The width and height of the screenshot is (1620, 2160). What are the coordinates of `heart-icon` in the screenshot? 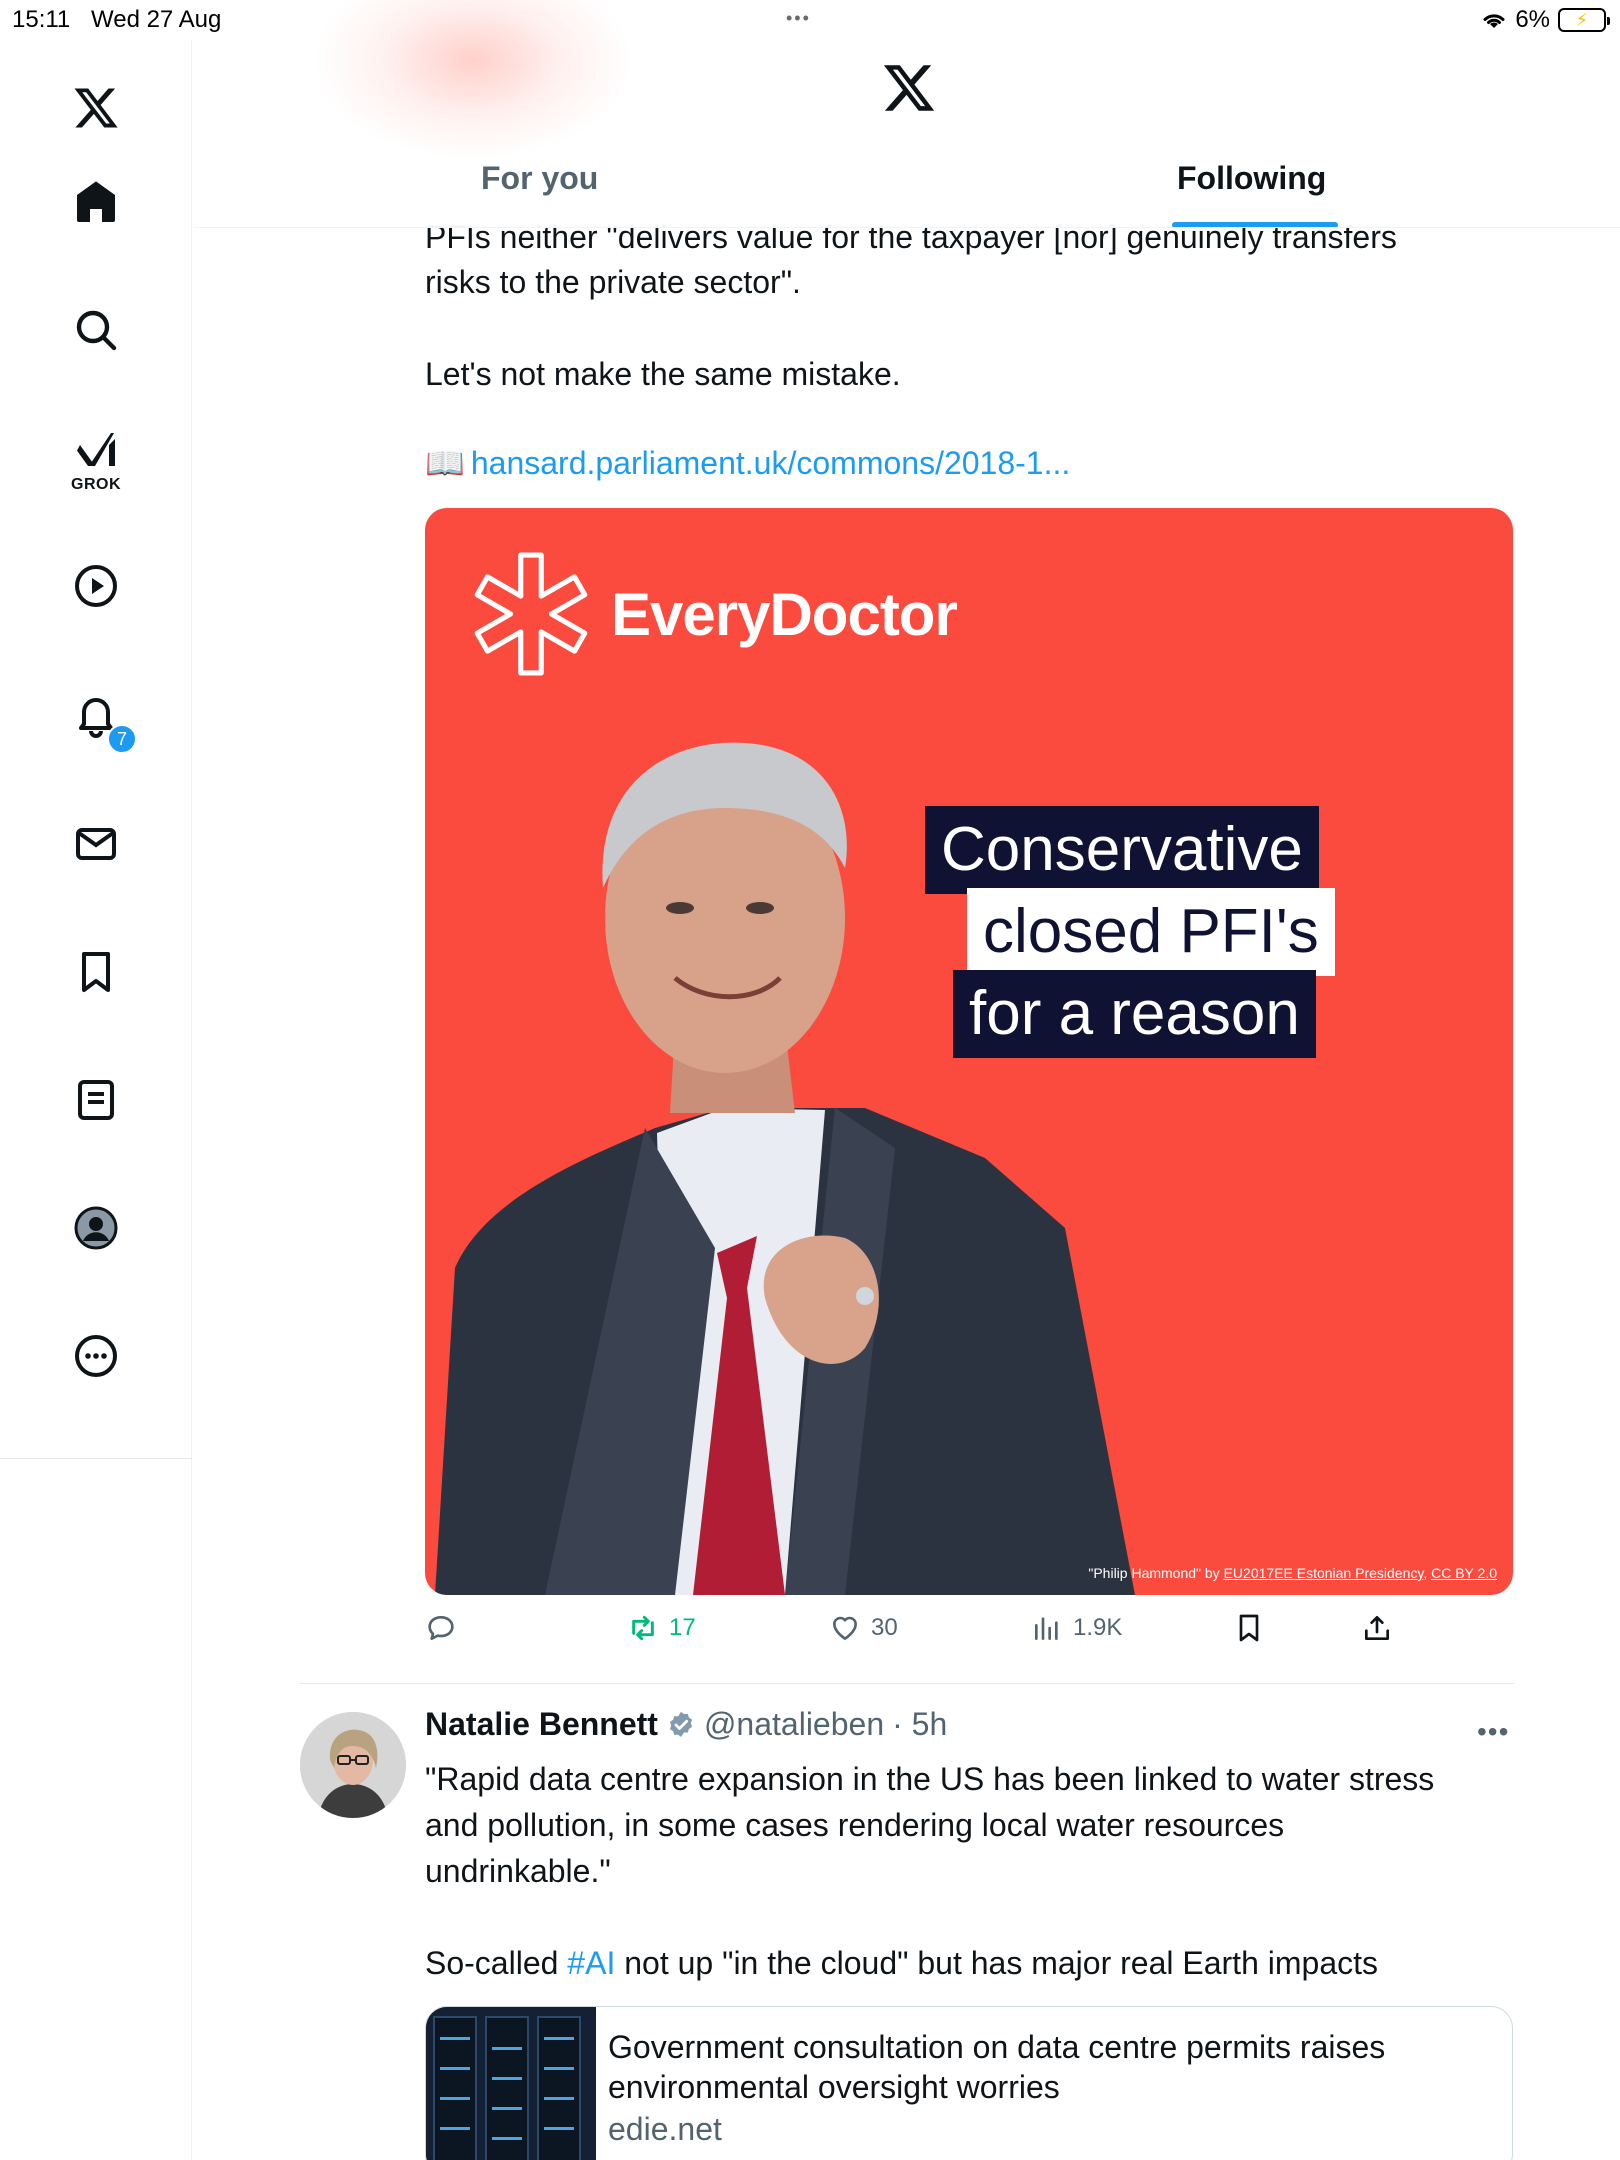 It's located at (845, 1628).